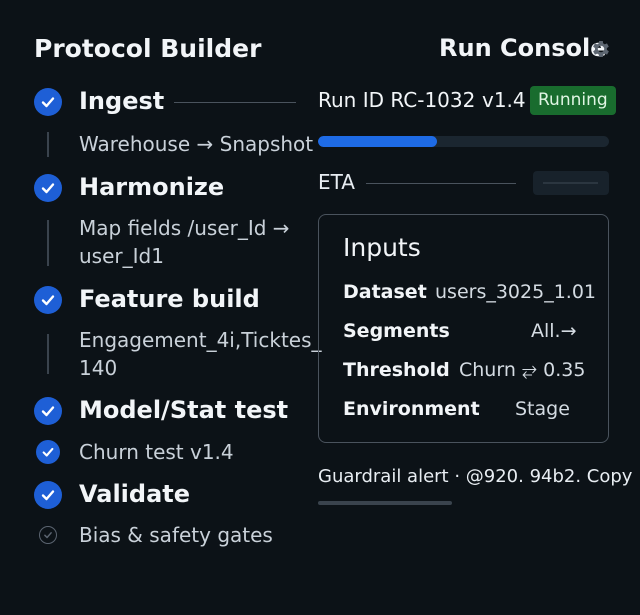 The height and width of the screenshot is (615, 640). I want to click on feature-build-detail-line1: Engagement_4i,Ticktes_, so click(200, 340).